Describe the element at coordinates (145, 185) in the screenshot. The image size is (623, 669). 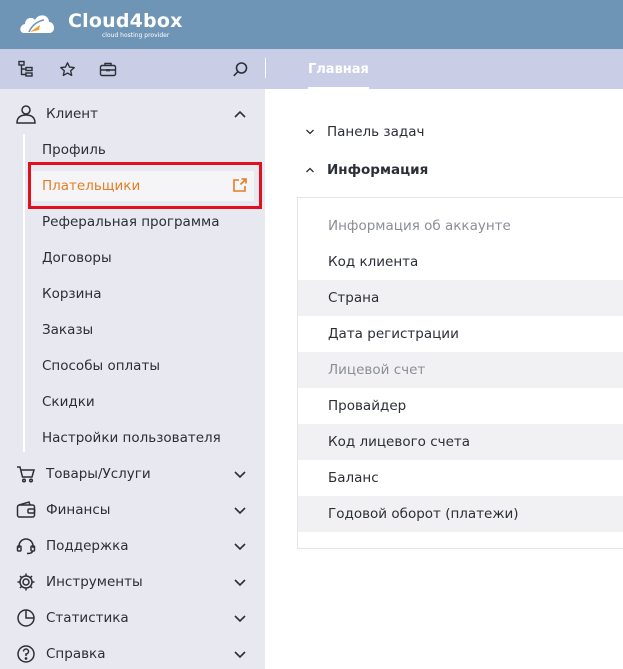
I see `highlight-frame` at that location.